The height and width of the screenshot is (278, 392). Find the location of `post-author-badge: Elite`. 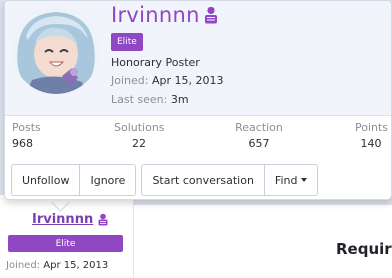

post-author-badge: Elite is located at coordinates (65, 243).